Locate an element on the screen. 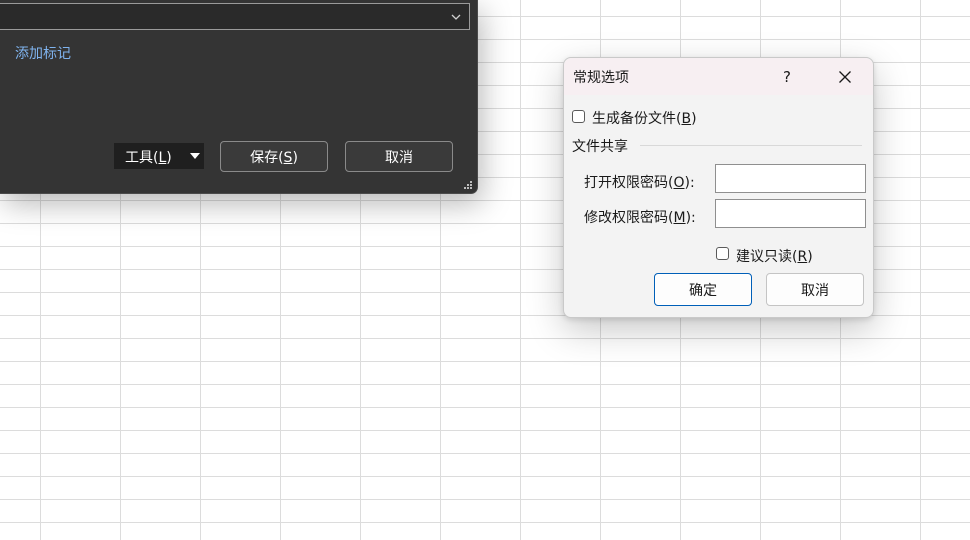 This screenshot has width=970, height=540. open-password-label: 打开权限密码(O): is located at coordinates (639, 183).